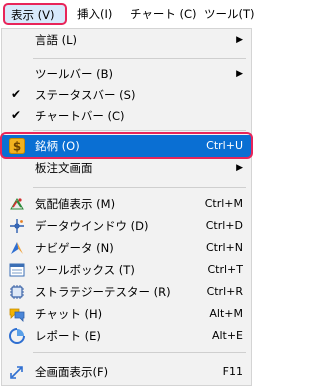 This screenshot has width=320, height=386. I want to click on menu-item-shortcut: Ctrl+R, so click(224, 291).